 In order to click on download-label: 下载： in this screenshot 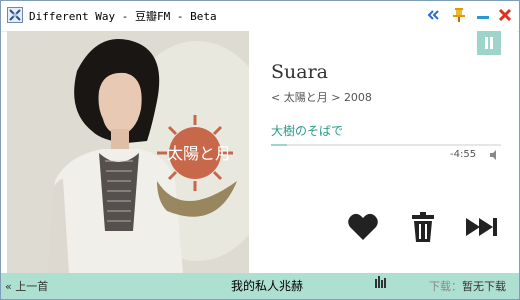, I will do `click(445, 286)`.